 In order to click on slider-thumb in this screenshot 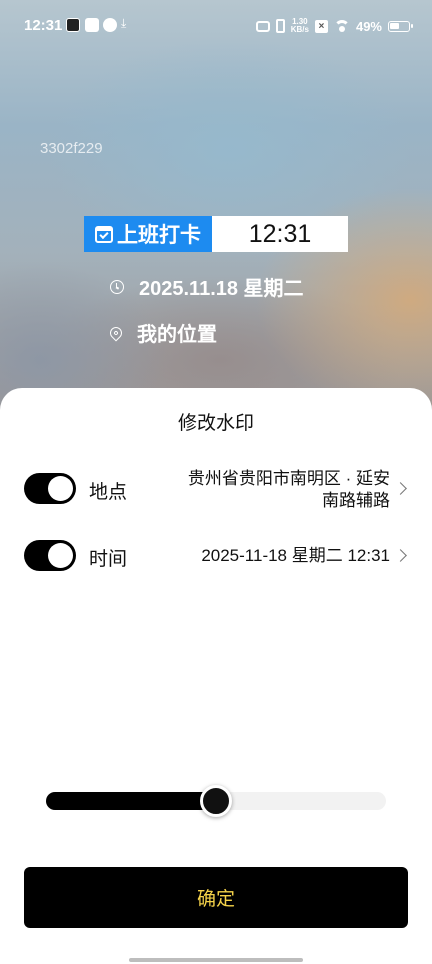, I will do `click(216, 801)`.